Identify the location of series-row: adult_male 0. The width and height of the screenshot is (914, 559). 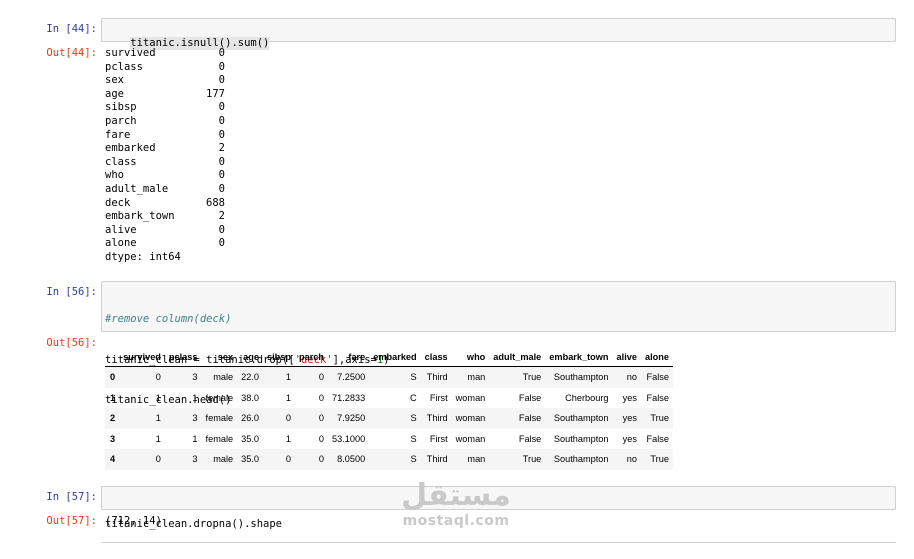
(165, 190).